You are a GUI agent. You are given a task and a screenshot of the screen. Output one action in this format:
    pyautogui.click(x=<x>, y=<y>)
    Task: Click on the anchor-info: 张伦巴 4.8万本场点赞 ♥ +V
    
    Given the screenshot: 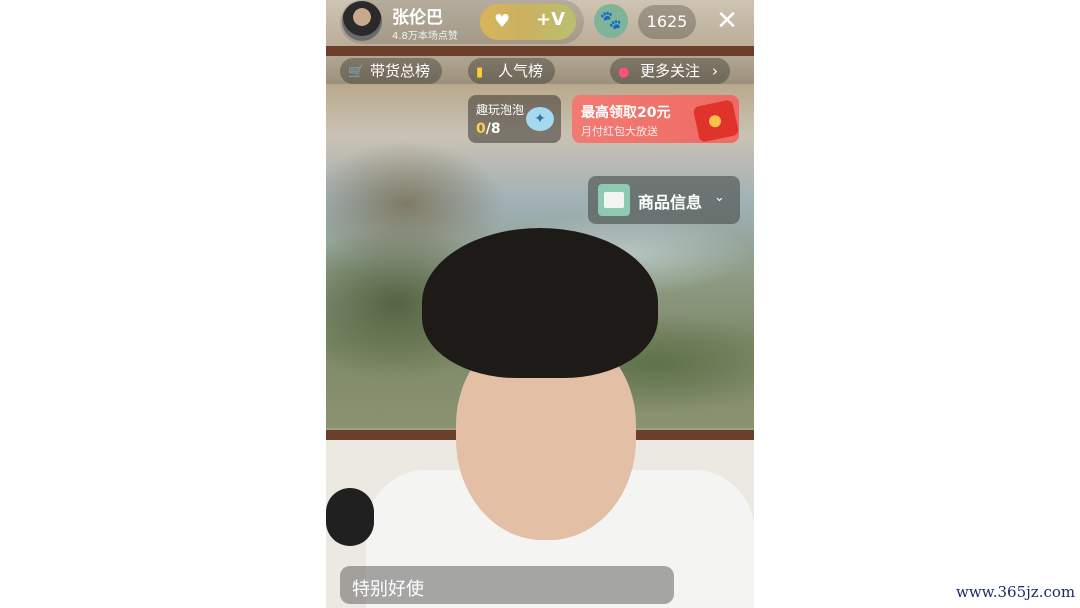 What is the action you would take?
    pyautogui.click(x=462, y=22)
    